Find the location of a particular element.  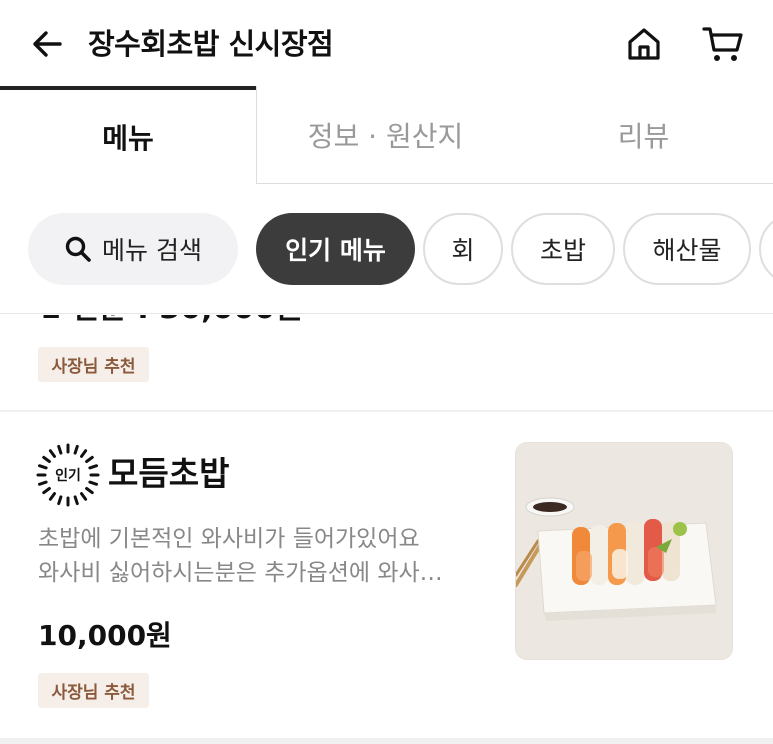

chip-popular-menu: 인기 메뉴 is located at coordinates (335, 249).